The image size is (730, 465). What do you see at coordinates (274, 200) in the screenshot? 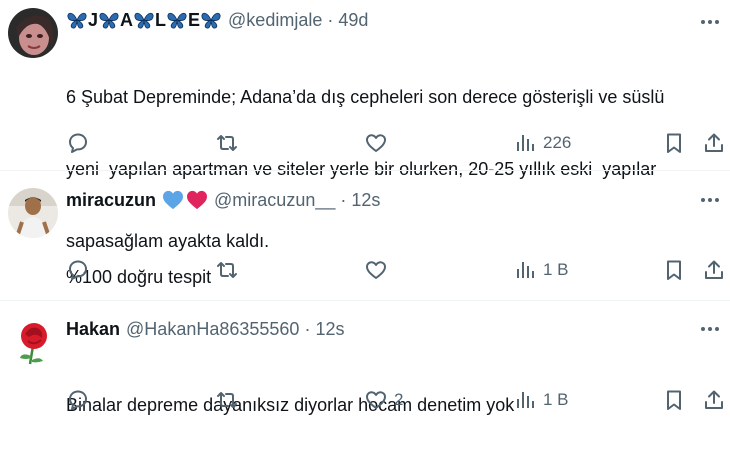
I see `user-handle: @miracuzun__` at bounding box center [274, 200].